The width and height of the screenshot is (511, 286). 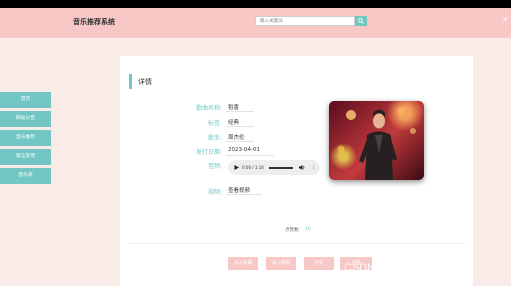 What do you see at coordinates (305, 21) in the screenshot?
I see `search-input: 输入关键词` at bounding box center [305, 21].